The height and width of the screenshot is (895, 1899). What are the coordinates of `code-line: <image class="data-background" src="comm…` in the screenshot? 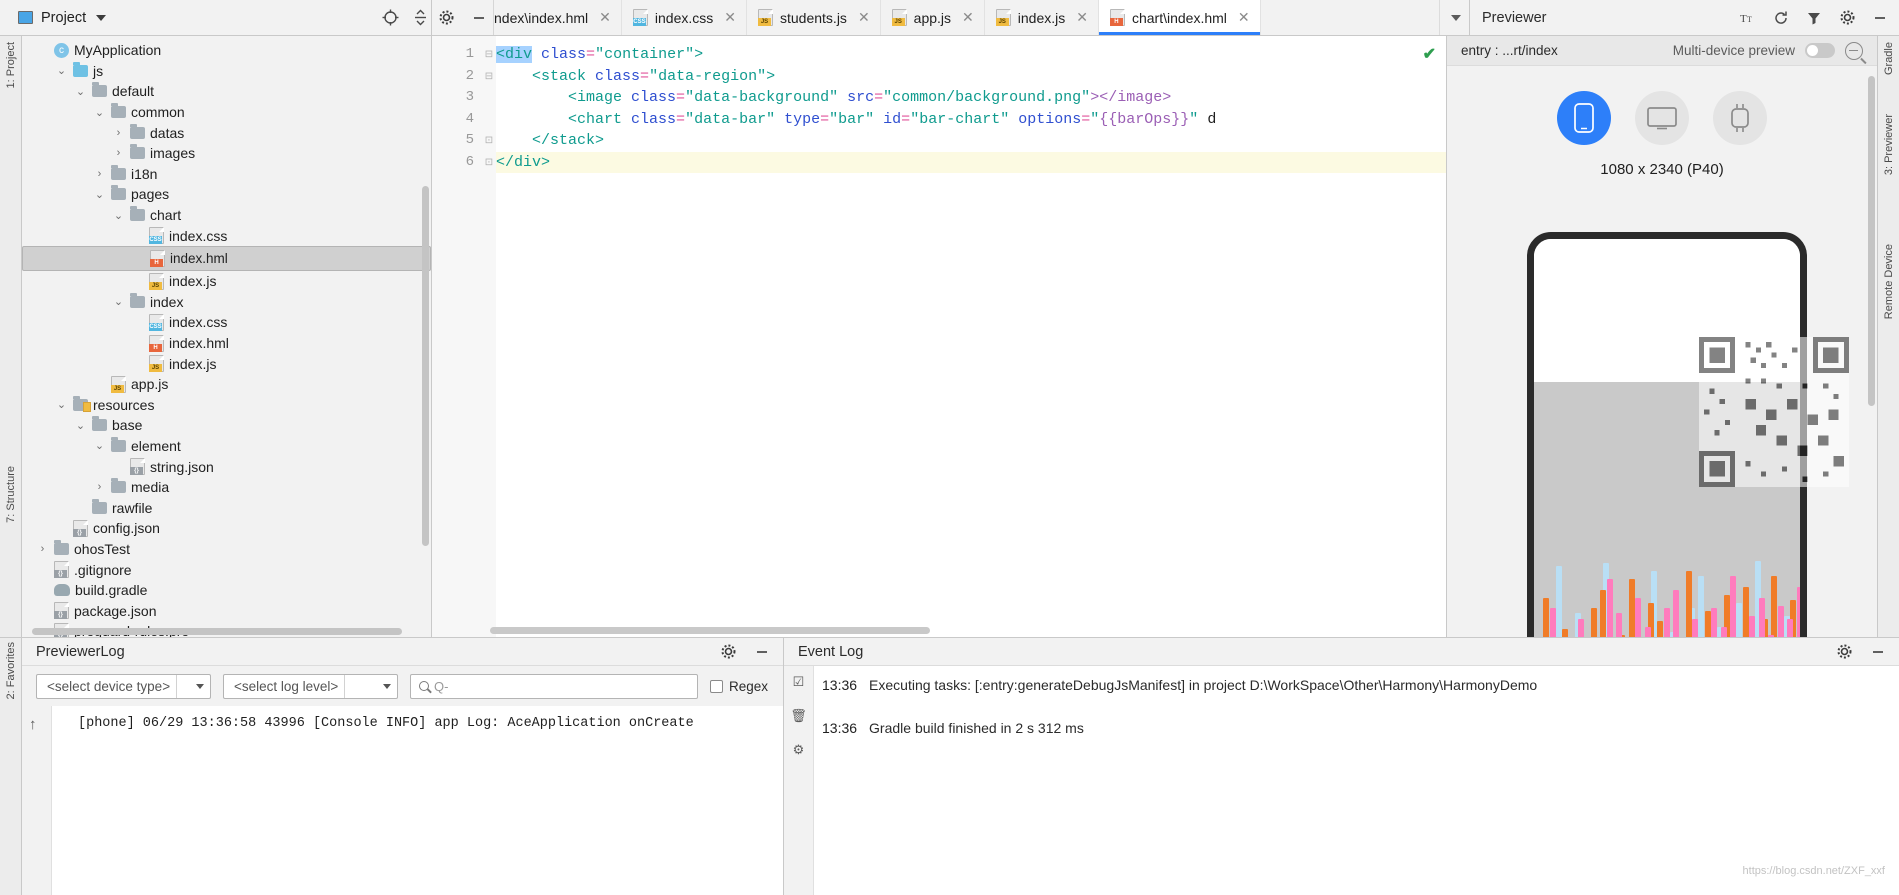 It's located at (971, 98).